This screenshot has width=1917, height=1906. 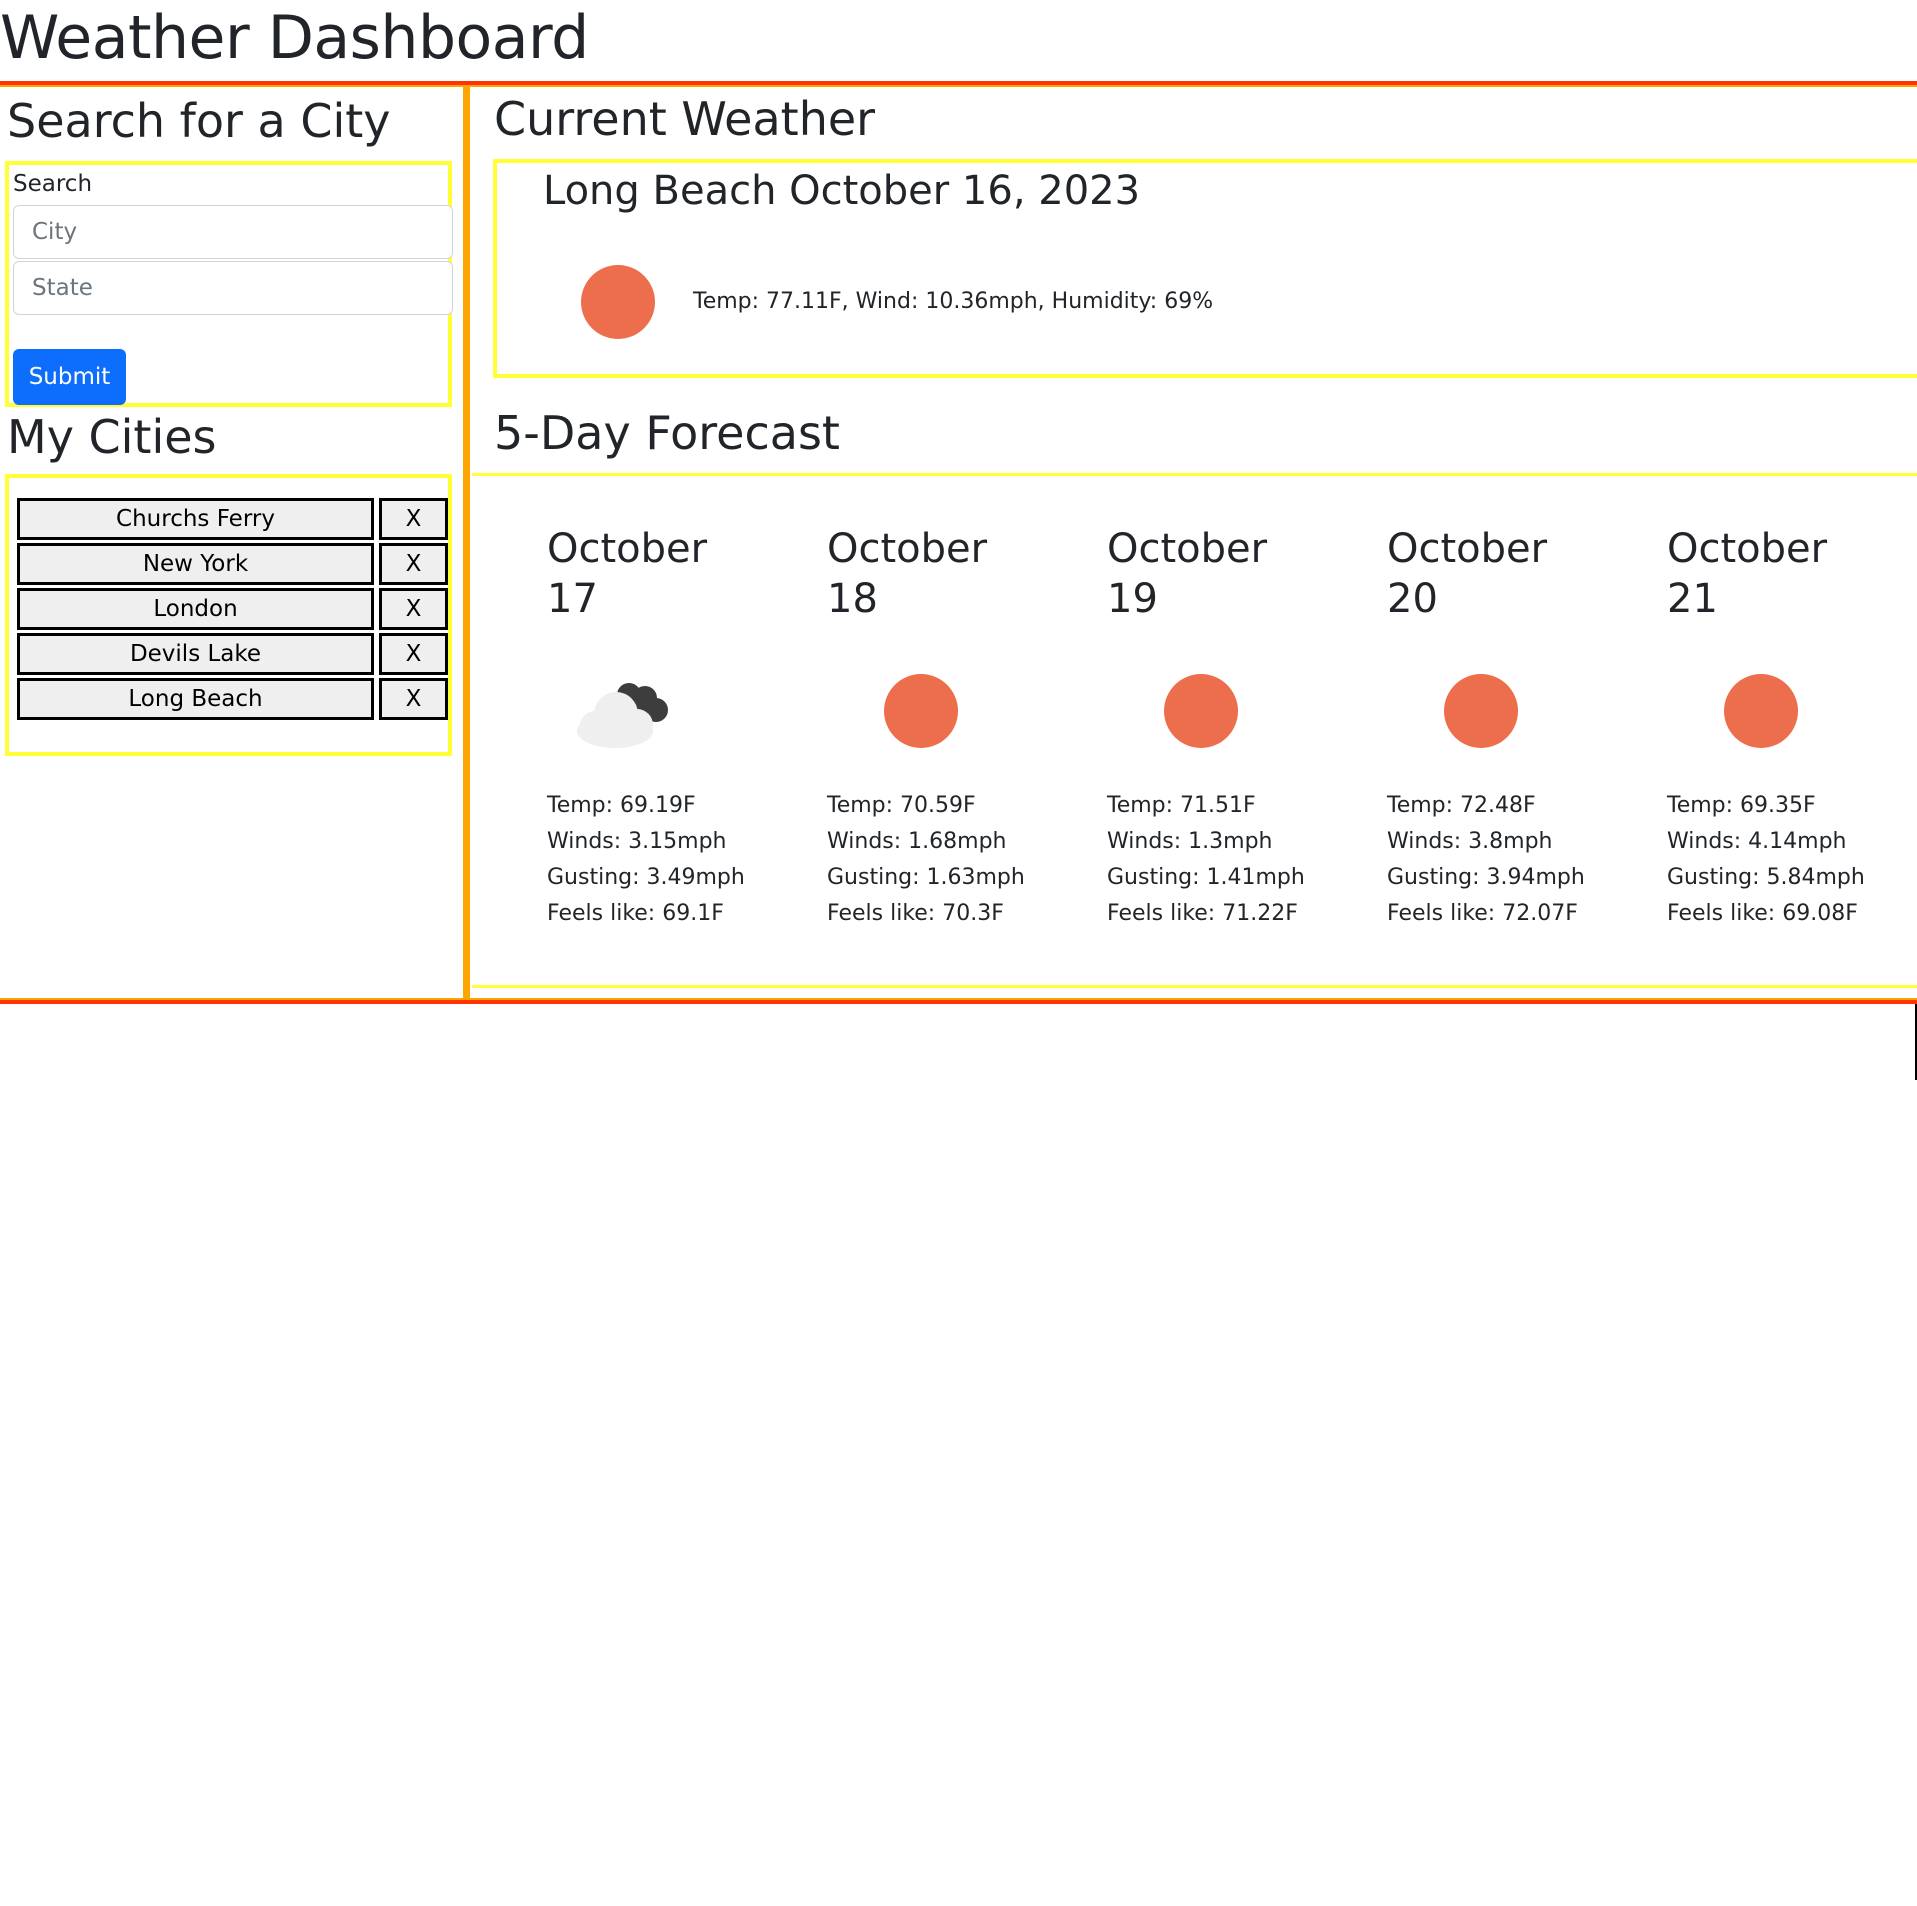 I want to click on forecast-gusting: Gusting: 1.41mph, so click(x=1206, y=877).